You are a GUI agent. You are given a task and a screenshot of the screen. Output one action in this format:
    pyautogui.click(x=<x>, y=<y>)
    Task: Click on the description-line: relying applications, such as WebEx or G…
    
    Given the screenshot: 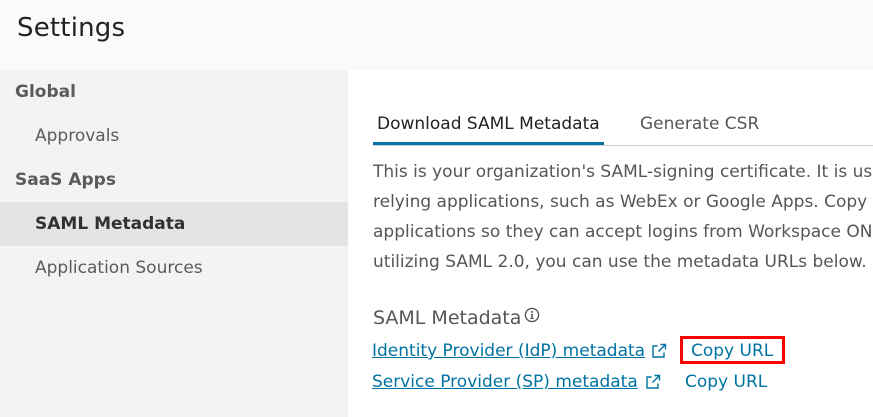 What is the action you would take?
    pyautogui.click(x=623, y=202)
    